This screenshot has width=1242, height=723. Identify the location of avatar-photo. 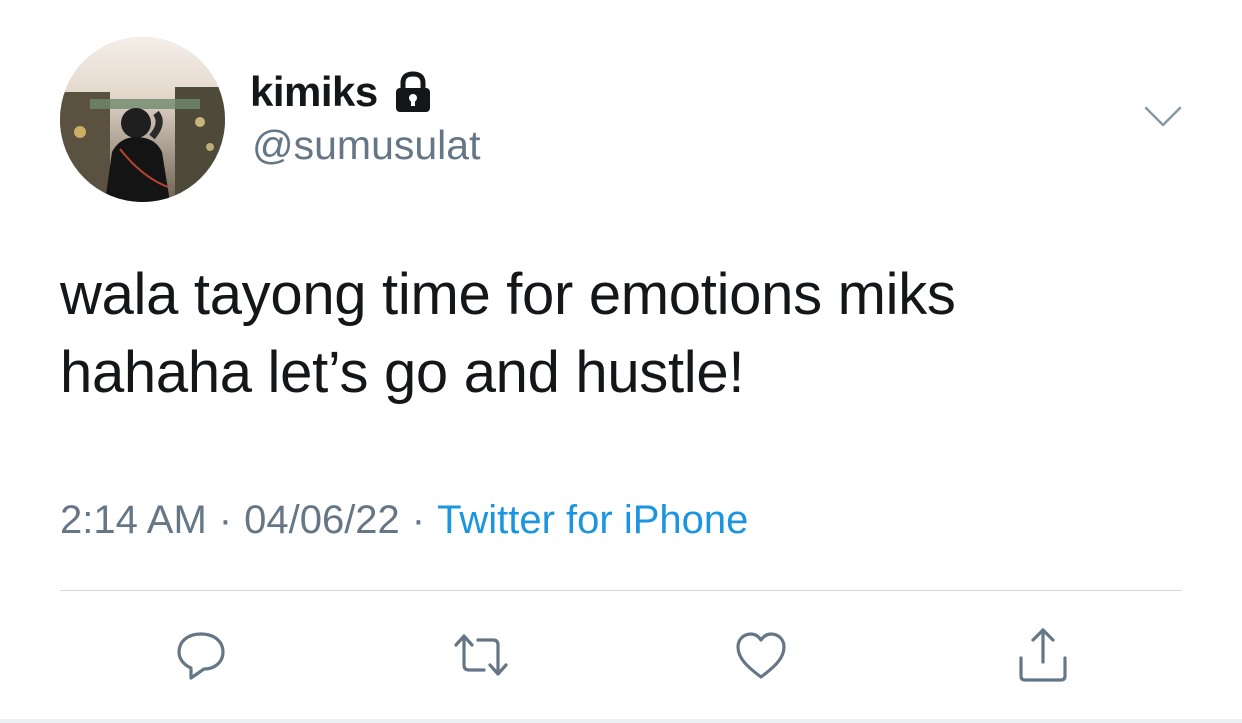
(142, 119).